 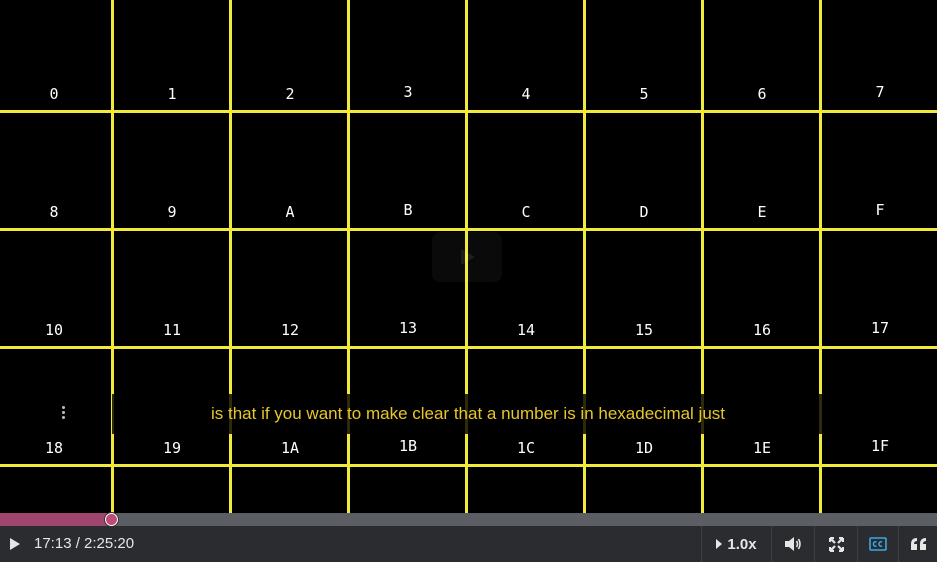 I want to click on transcript-button, so click(x=918, y=544).